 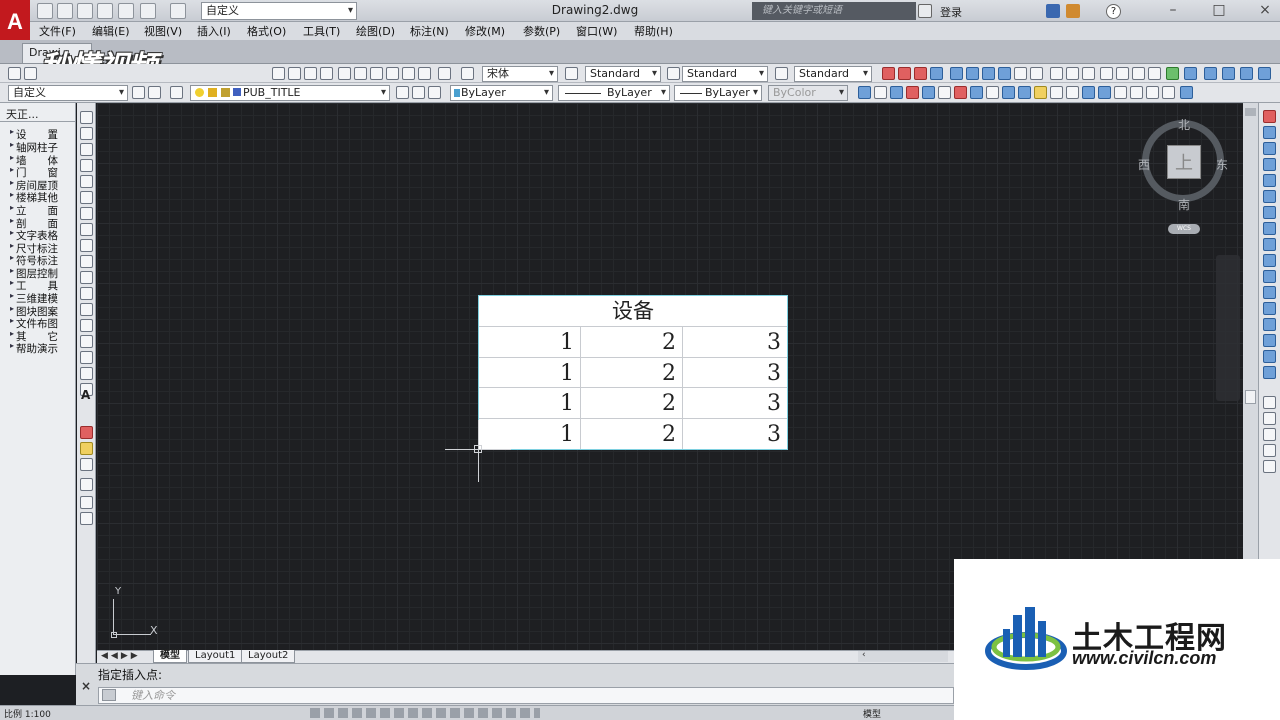 What do you see at coordinates (429, 31) in the screenshot?
I see `menu-dimension: 标注(N)` at bounding box center [429, 31].